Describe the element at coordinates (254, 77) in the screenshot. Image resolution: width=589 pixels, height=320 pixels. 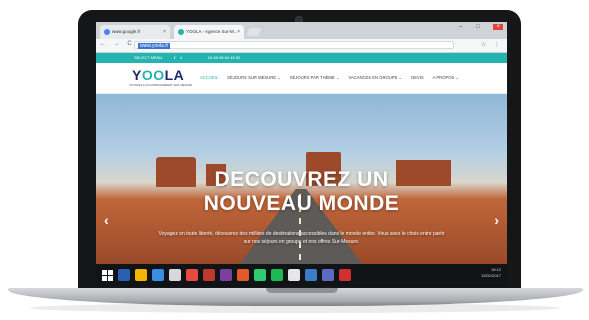
I see `menu-item-sejours-sur-mesure: SÉJOURS SUR MESURE ⌄` at that location.